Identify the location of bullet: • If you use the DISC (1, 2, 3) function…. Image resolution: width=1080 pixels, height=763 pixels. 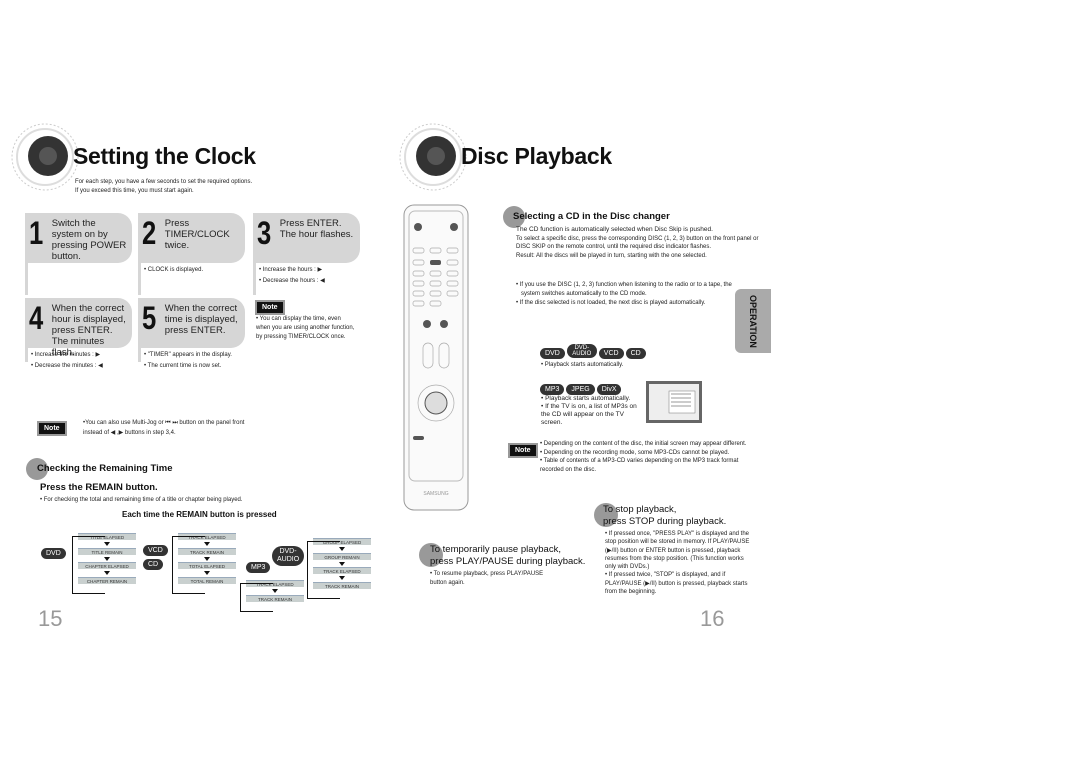
(624, 285).